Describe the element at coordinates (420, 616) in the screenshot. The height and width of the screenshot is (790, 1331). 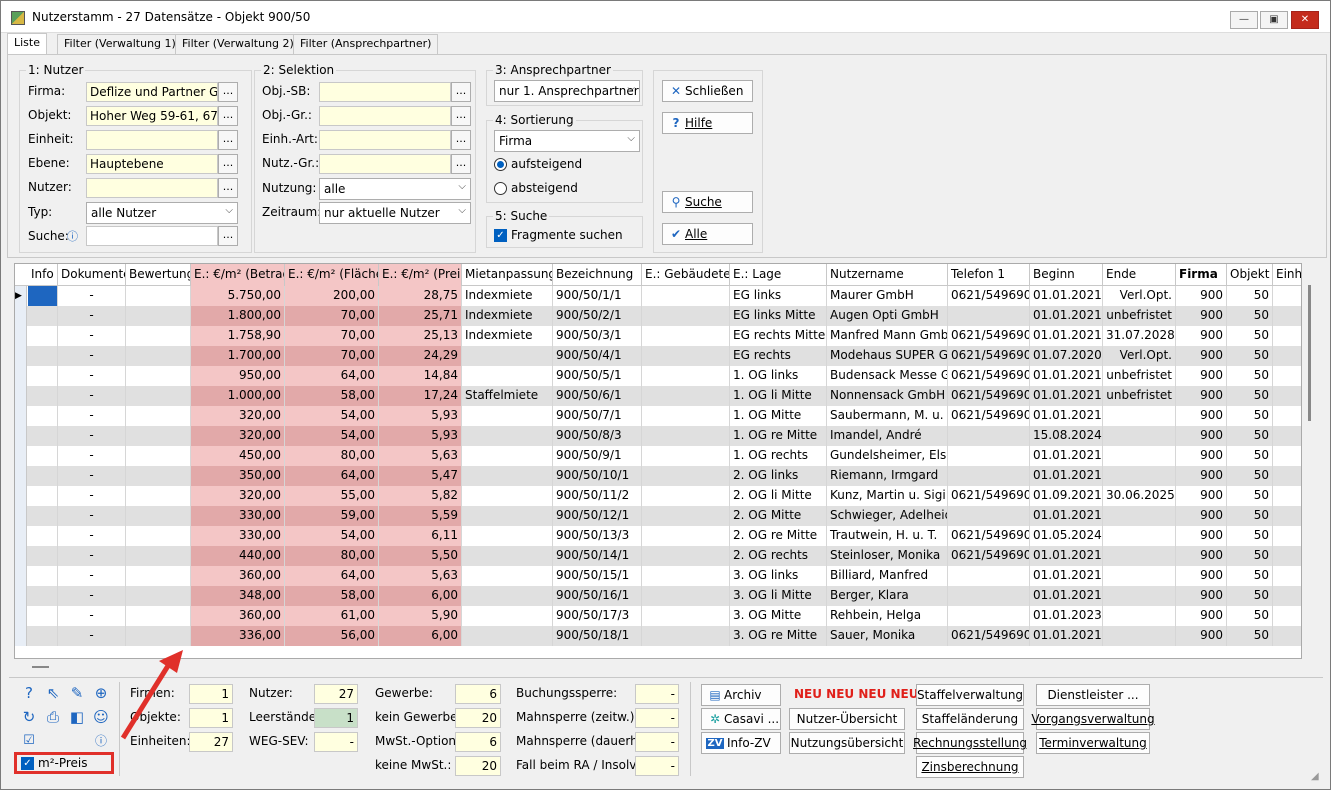
I see `table-cell: 5,90` at that location.